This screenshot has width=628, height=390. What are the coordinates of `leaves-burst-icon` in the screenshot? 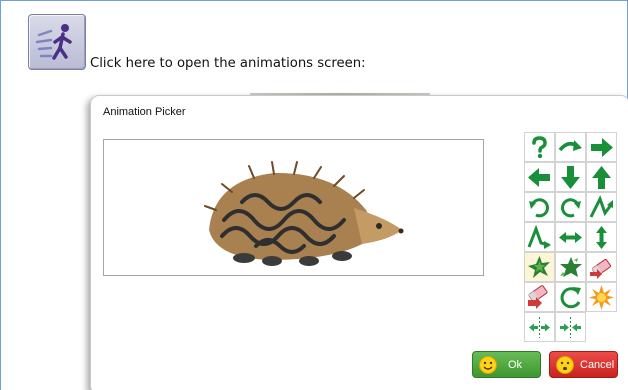 It's located at (571, 267).